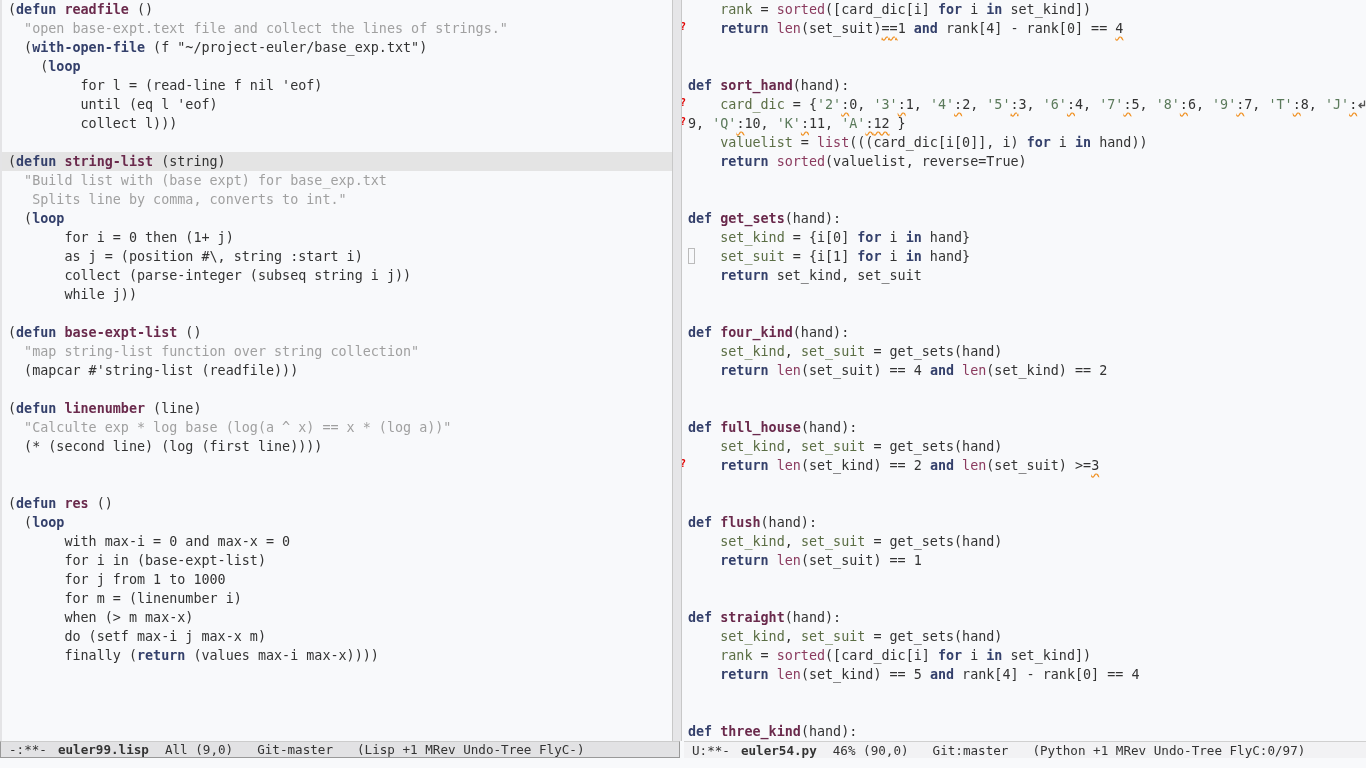 The height and width of the screenshot is (768, 1366). Describe the element at coordinates (711, 750) in the screenshot. I see `buffer-state: U:**-` at that location.